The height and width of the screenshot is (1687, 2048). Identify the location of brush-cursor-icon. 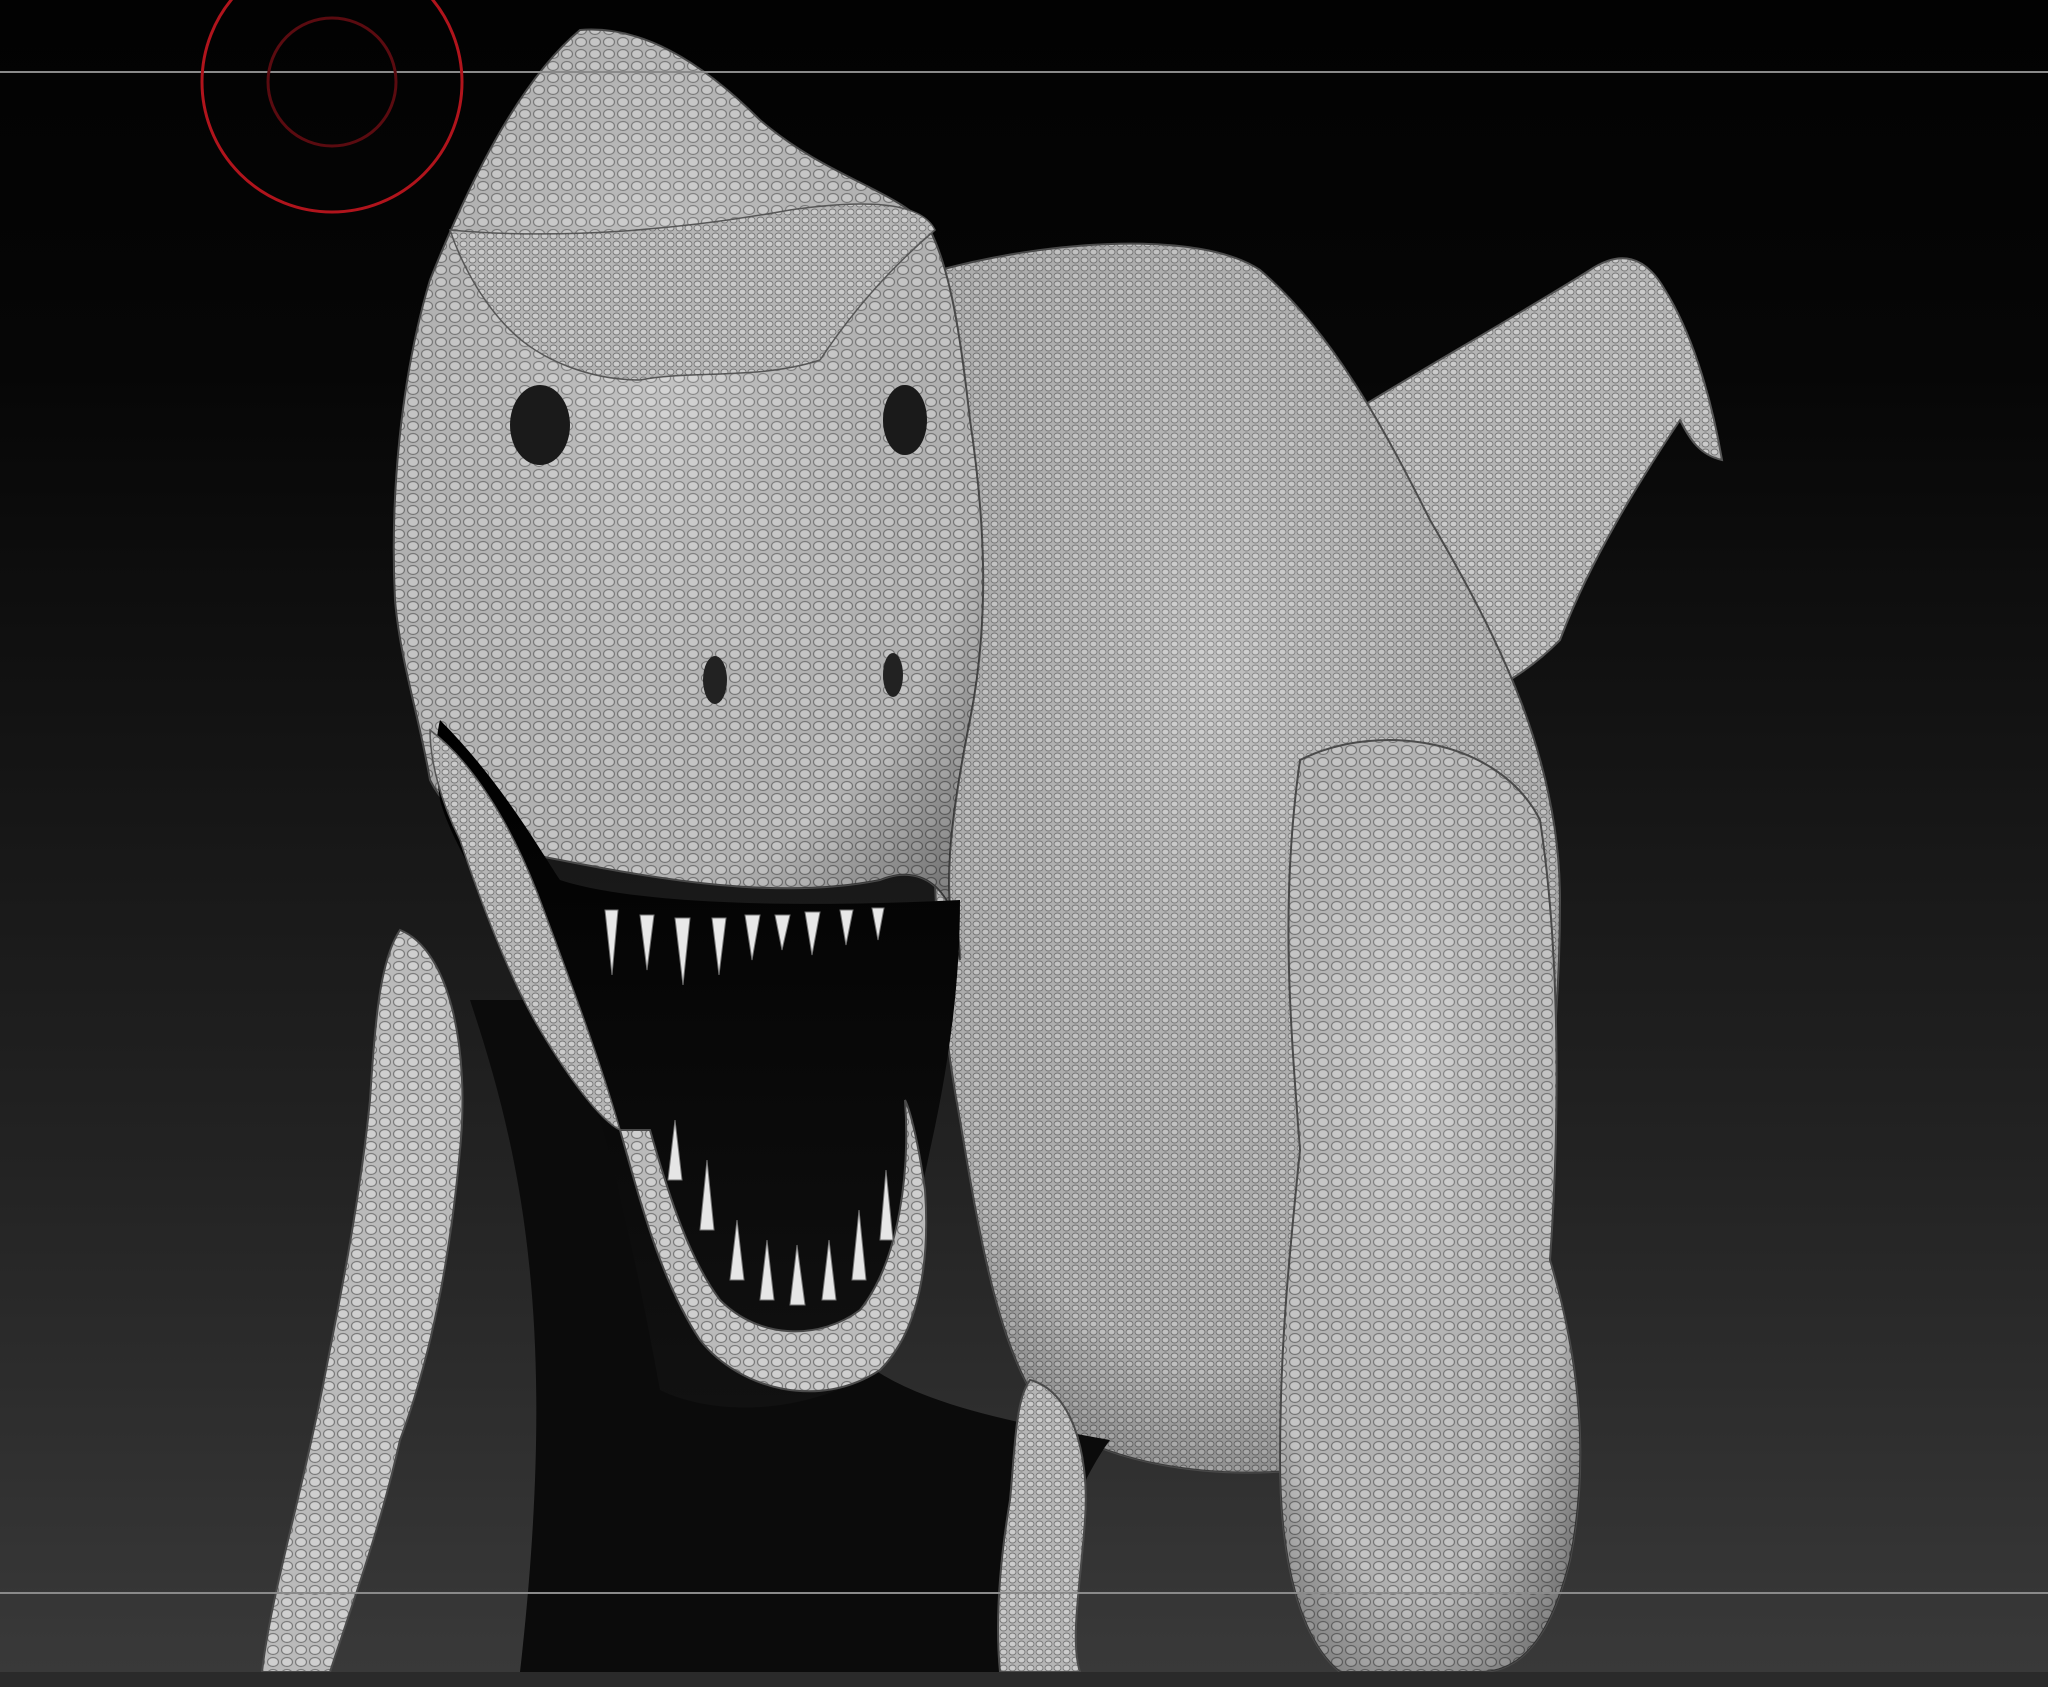
(332, 107).